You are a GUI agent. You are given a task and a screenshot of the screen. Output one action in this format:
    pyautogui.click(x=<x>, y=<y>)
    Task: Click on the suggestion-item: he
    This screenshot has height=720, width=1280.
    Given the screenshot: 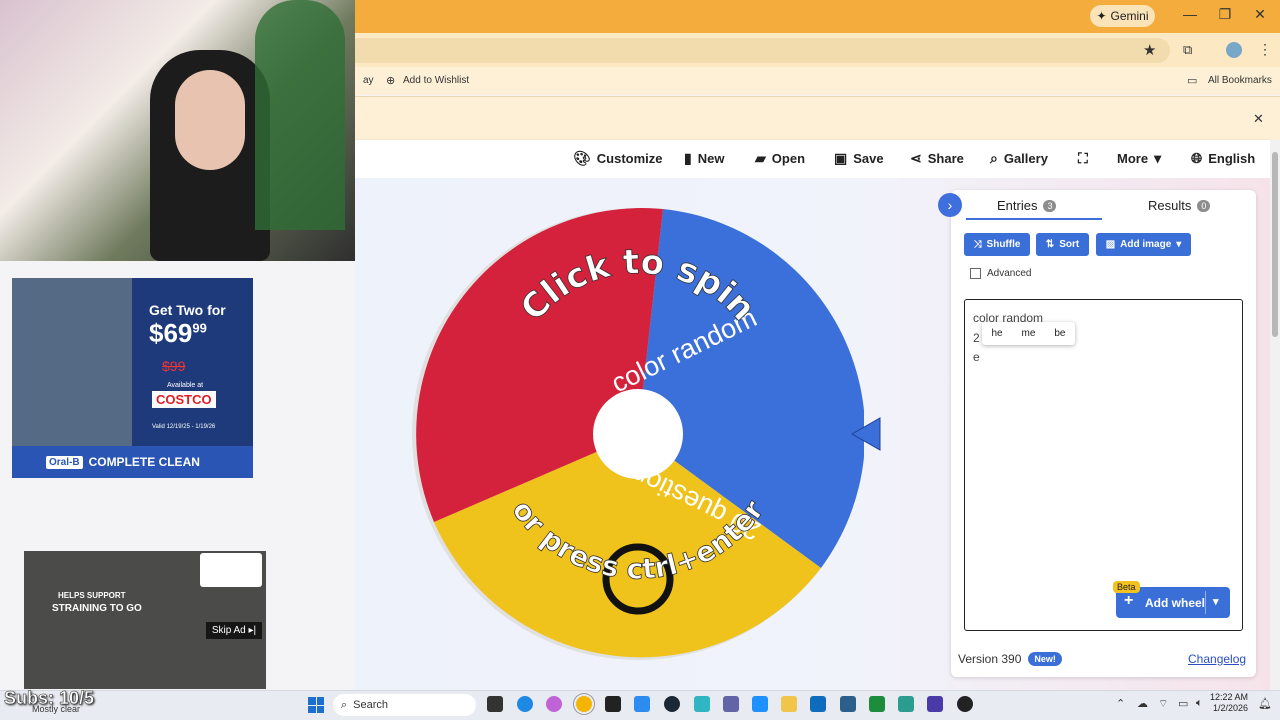 What is the action you would take?
    pyautogui.click(x=996, y=333)
    